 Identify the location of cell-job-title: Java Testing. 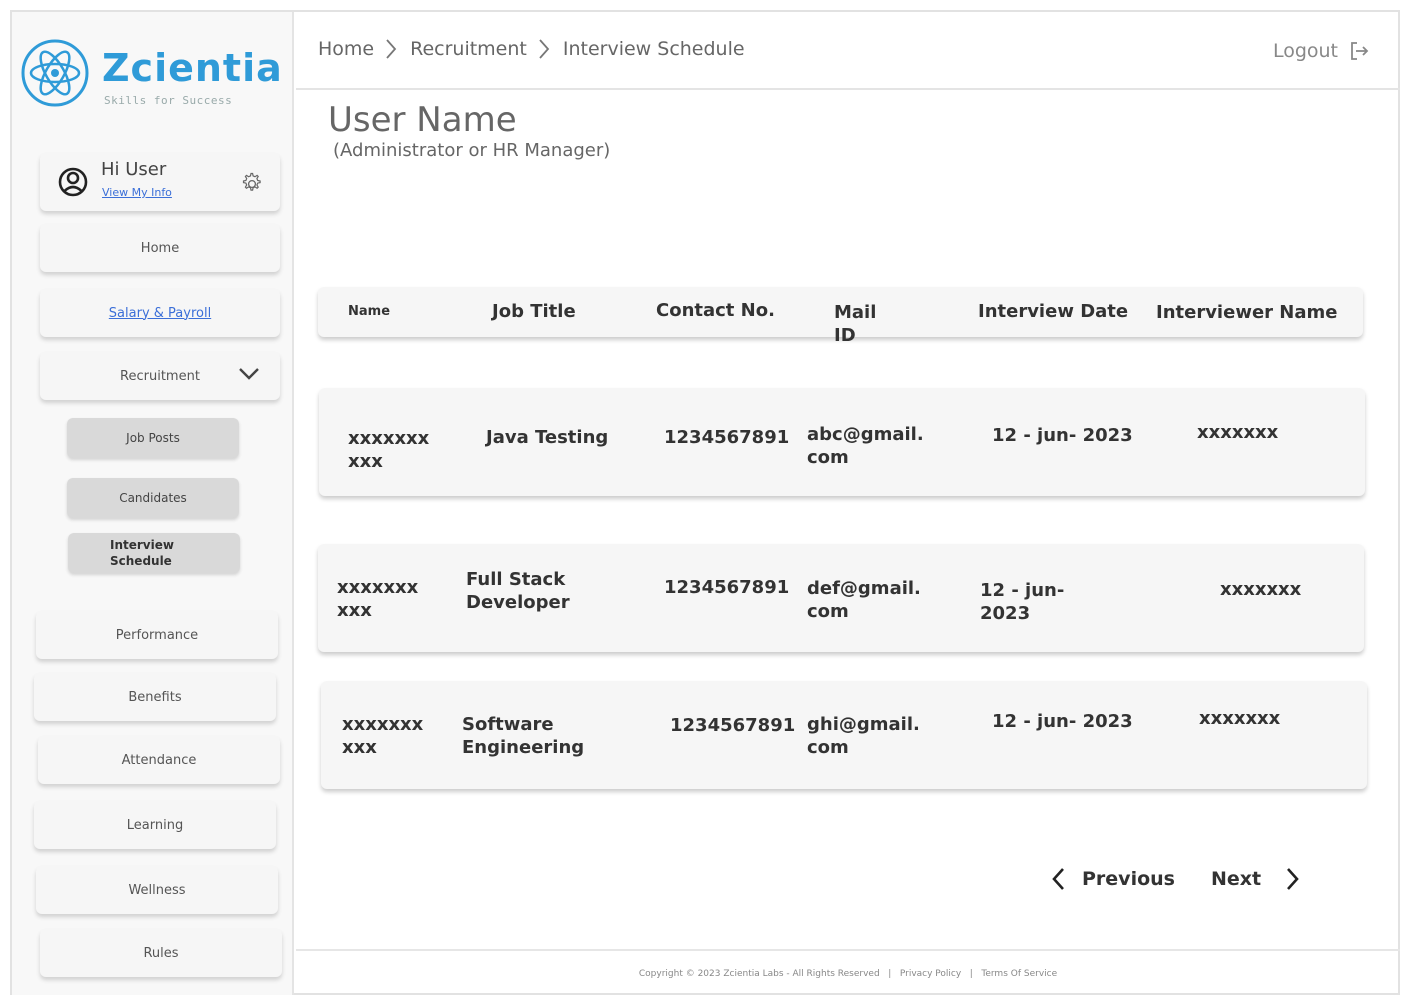
(547, 437).